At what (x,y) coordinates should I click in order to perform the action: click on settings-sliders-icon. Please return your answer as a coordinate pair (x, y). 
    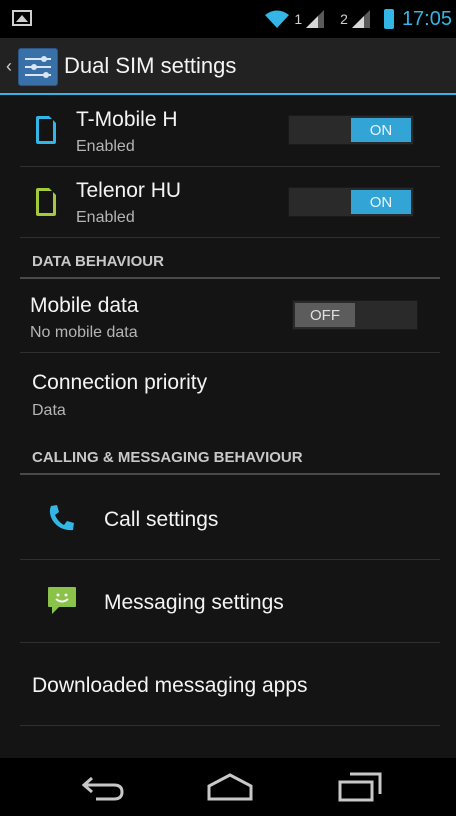
    Looking at the image, I should click on (38, 67).